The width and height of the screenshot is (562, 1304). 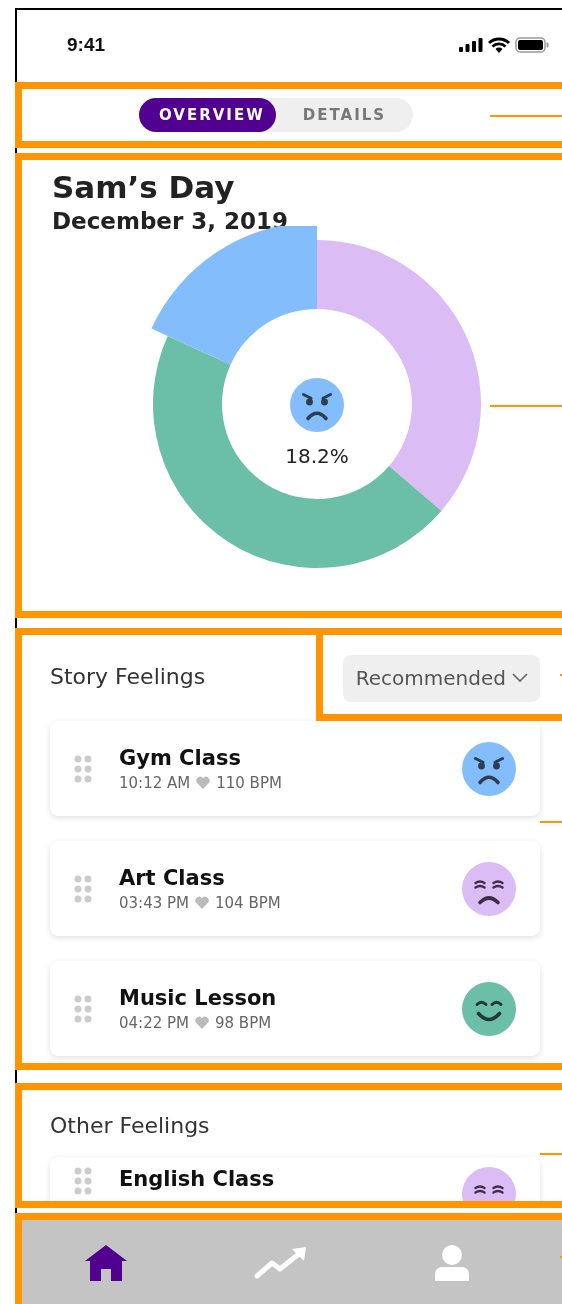 What do you see at coordinates (171, 221) in the screenshot?
I see `date-label: December 3, 2019` at bounding box center [171, 221].